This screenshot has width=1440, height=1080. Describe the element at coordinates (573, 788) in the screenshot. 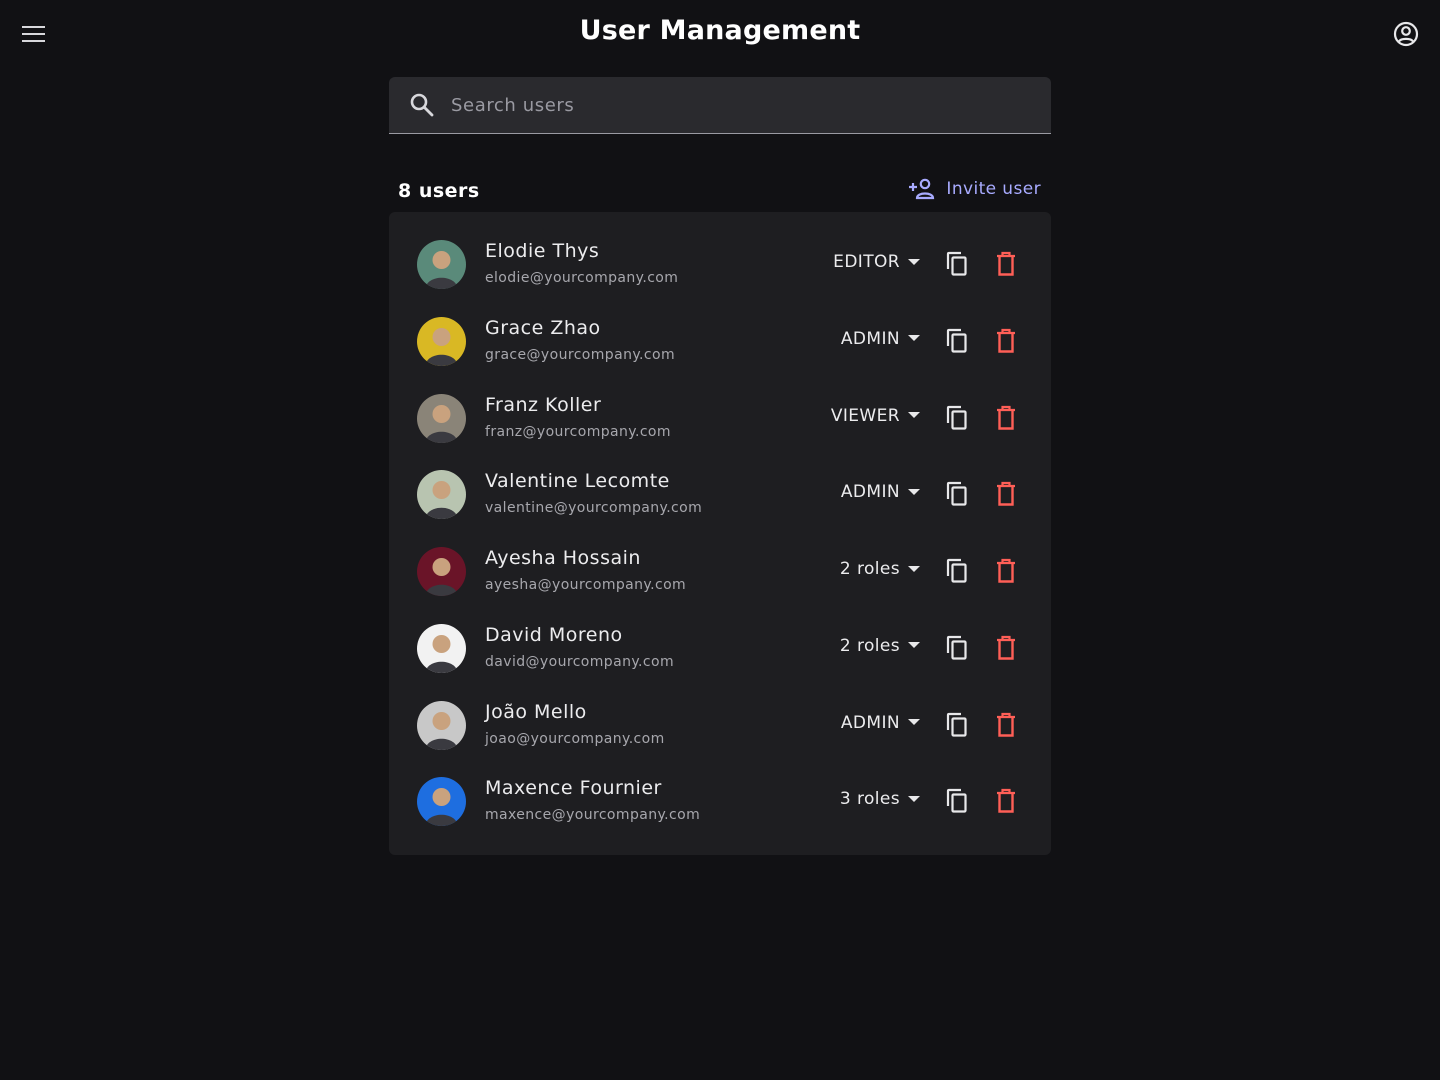

I see `user-name: Maxence Fournier` at that location.